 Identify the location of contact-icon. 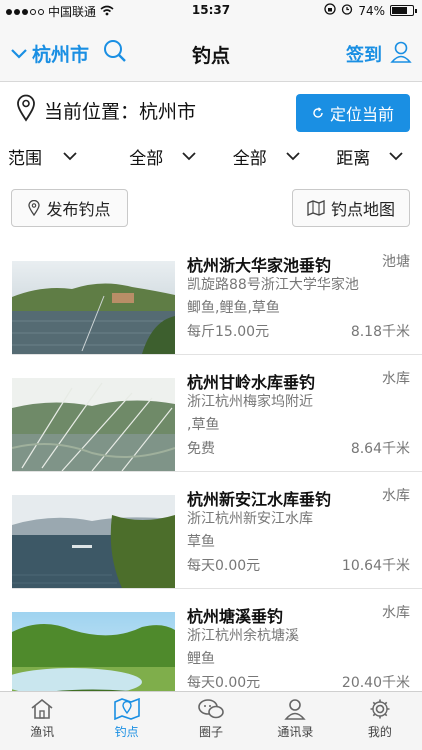
(295, 709).